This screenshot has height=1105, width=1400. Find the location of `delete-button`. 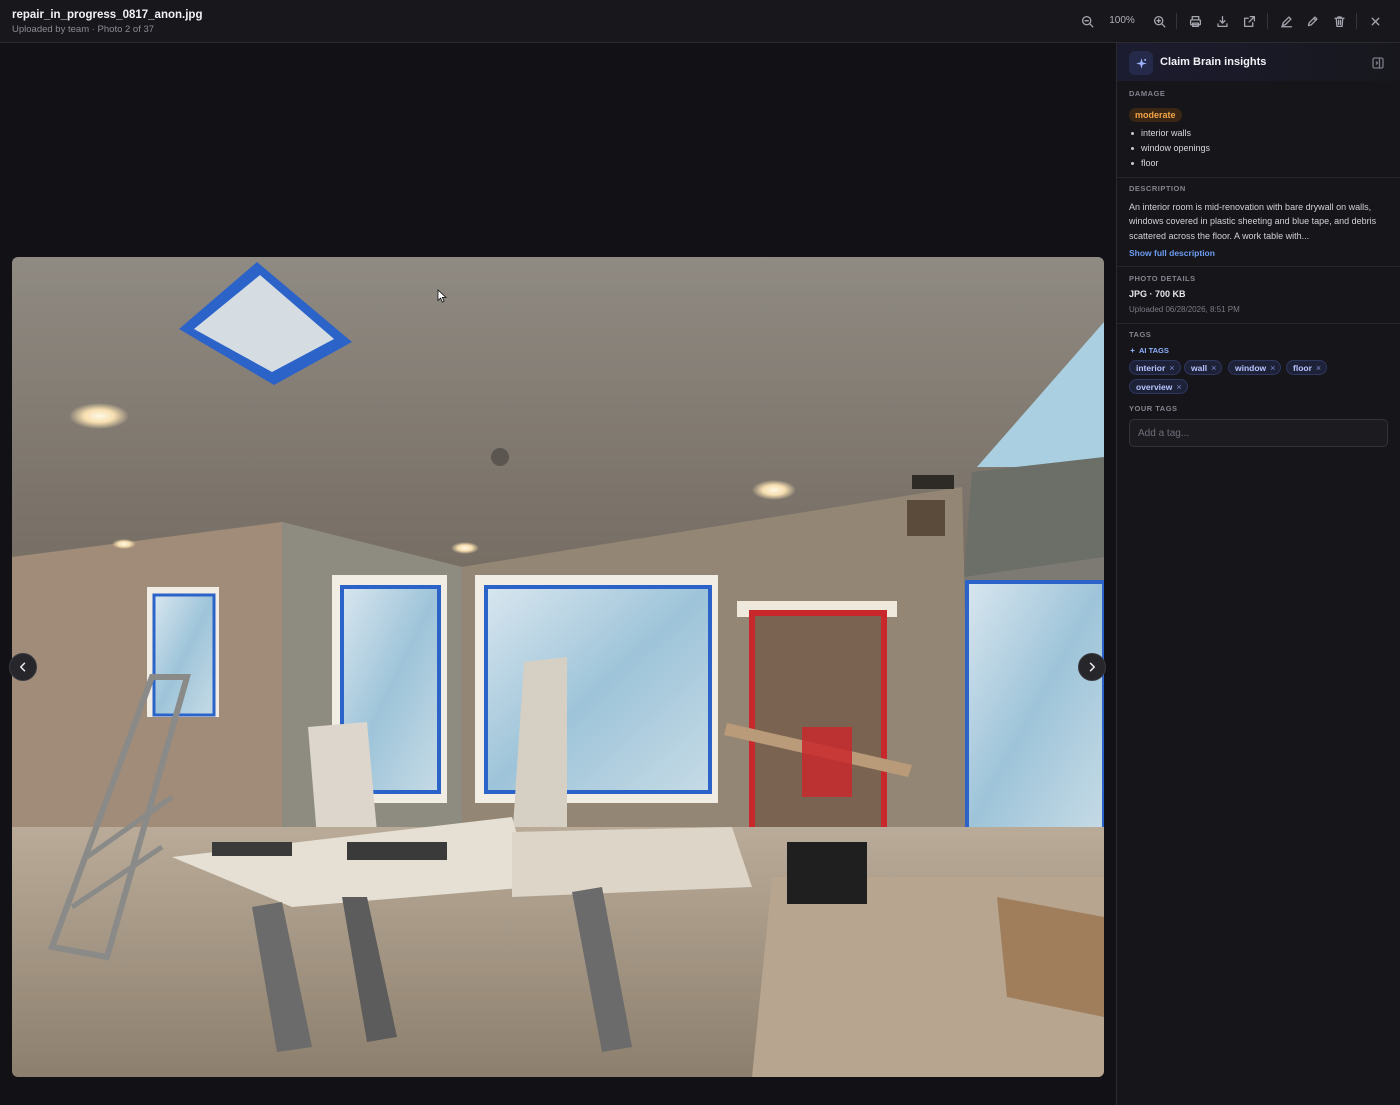

delete-button is located at coordinates (1339, 21).